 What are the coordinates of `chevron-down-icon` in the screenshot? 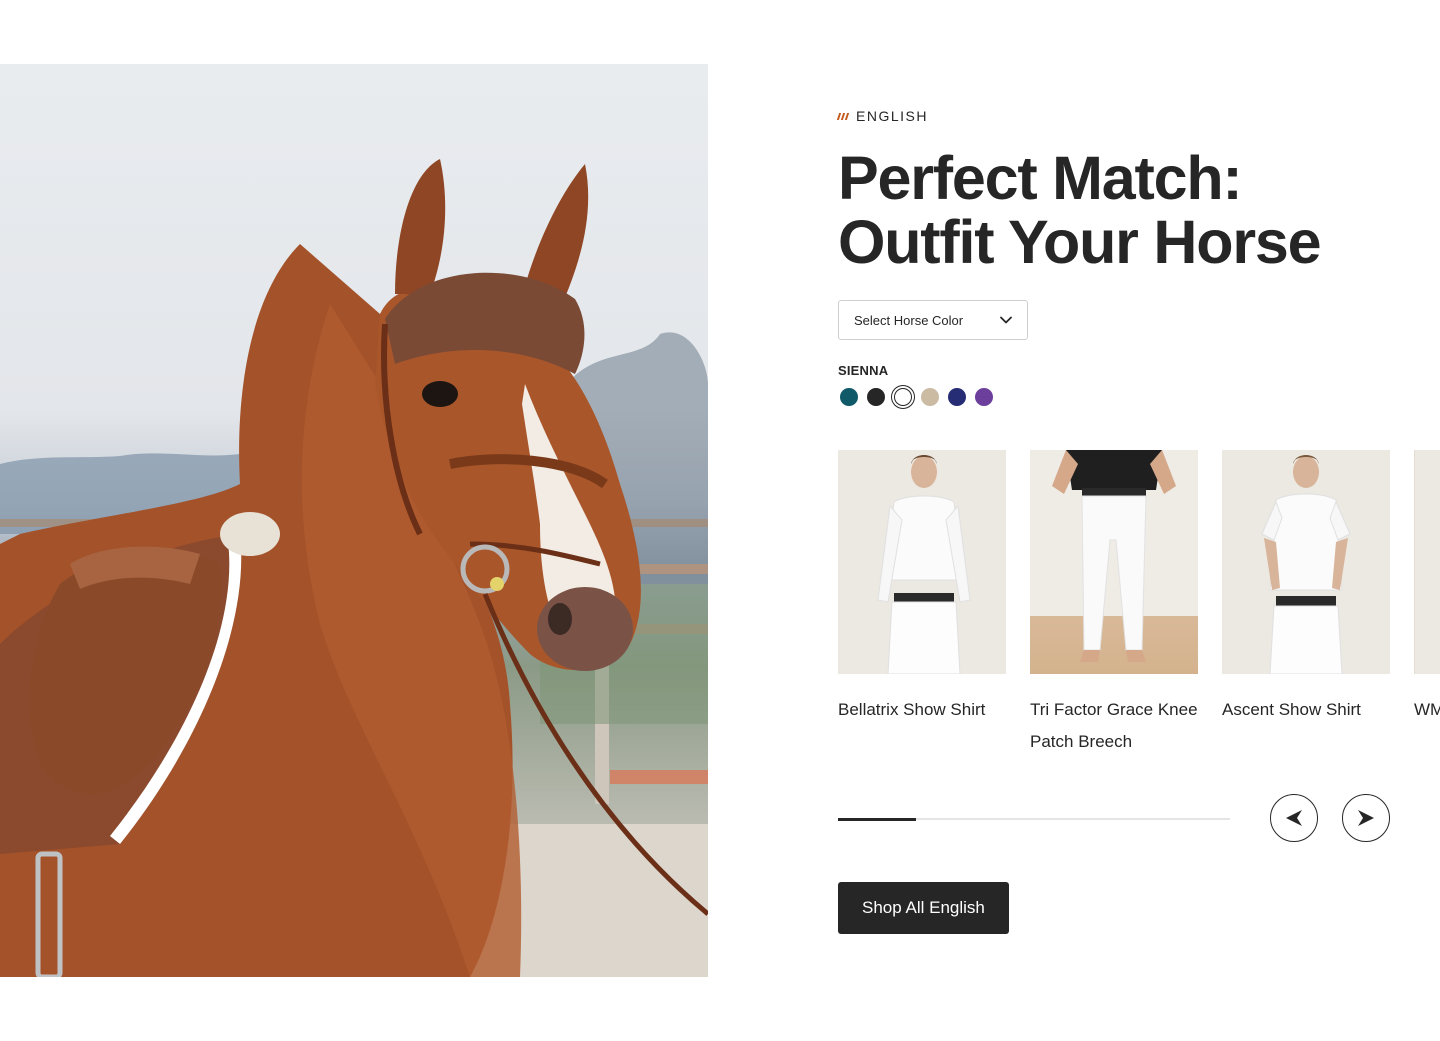 It's located at (1006, 320).